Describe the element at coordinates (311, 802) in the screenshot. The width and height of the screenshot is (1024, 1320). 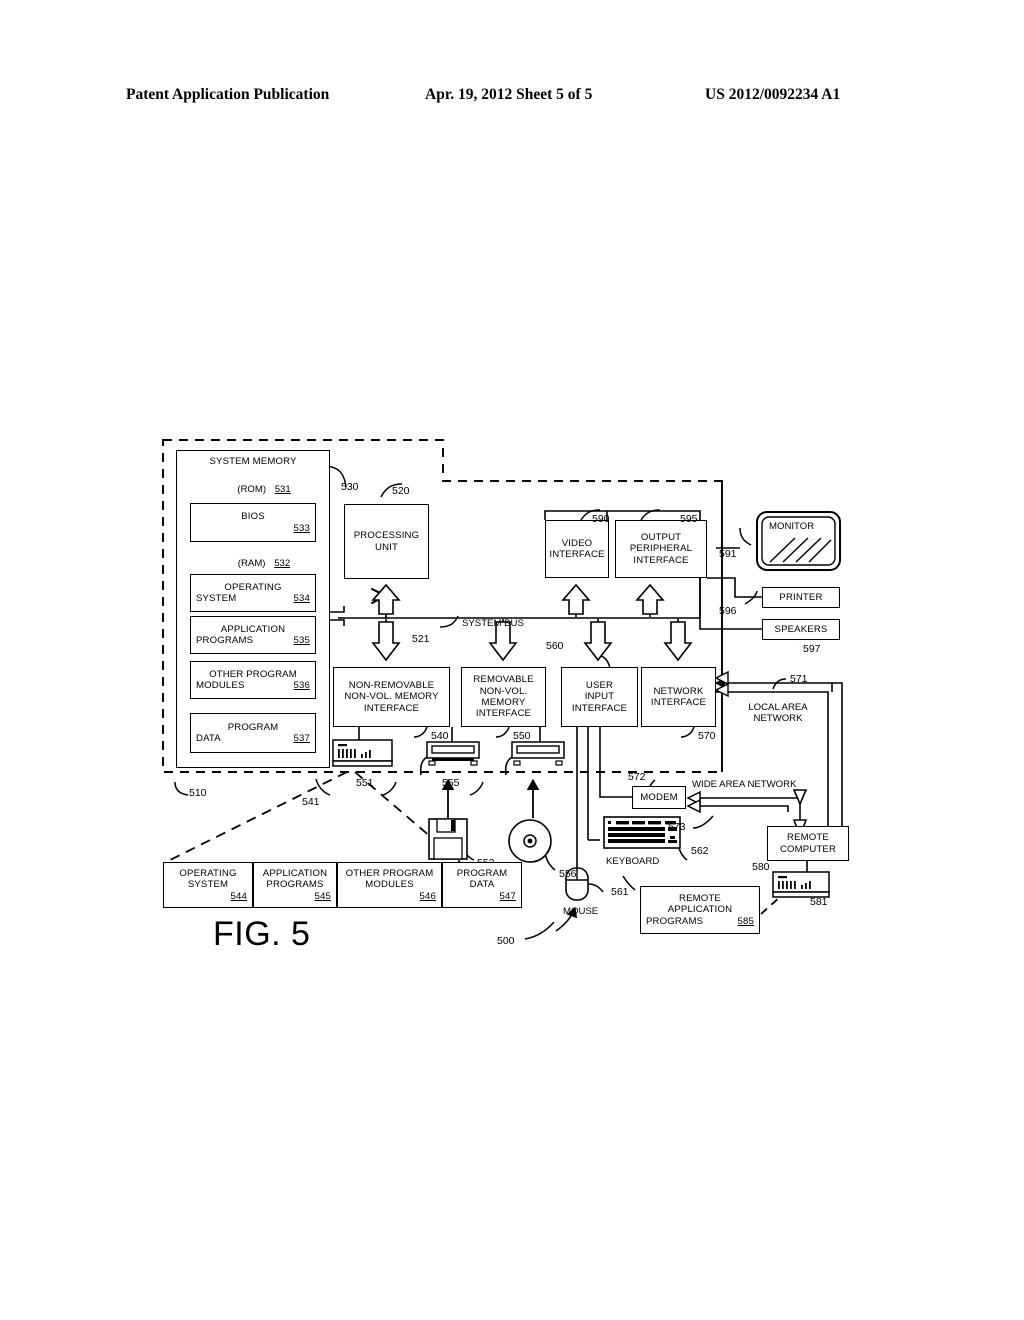
I see `ref-541: 541` at that location.